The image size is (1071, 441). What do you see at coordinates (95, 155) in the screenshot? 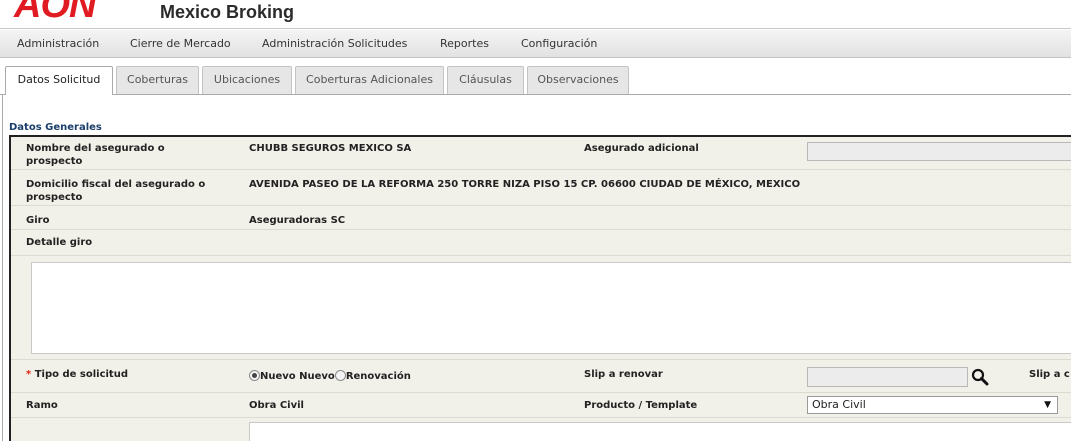
I see `nombre-asegurado-label: Nombre del asegurado o prospecto` at bounding box center [95, 155].